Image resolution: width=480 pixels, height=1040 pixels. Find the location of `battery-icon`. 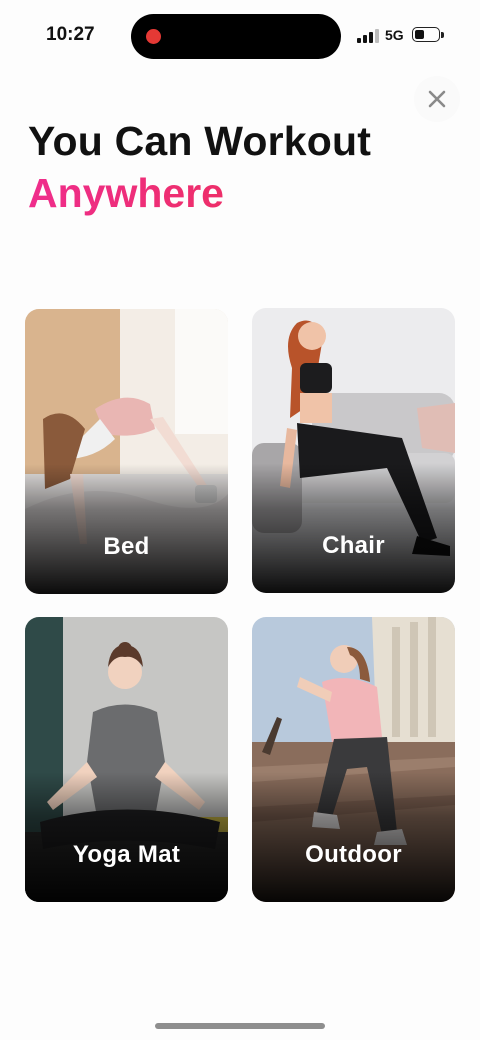

battery-icon is located at coordinates (426, 34).